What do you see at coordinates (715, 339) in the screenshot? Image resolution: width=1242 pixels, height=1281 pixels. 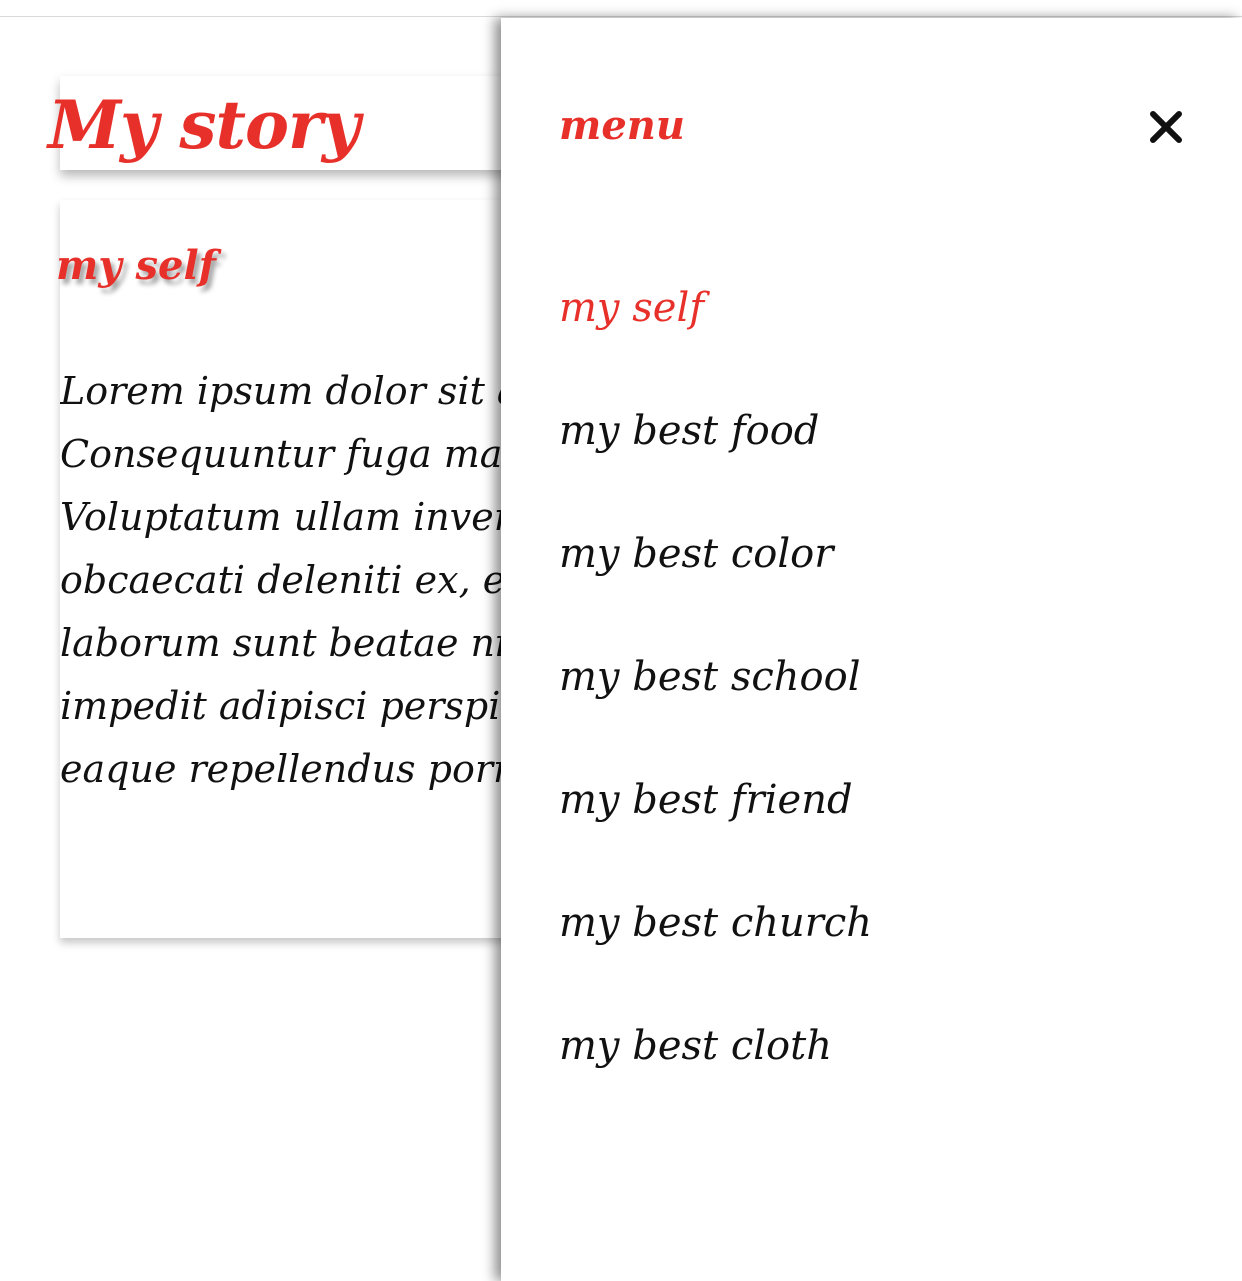 I see `menu-item-my-self: my self` at bounding box center [715, 339].